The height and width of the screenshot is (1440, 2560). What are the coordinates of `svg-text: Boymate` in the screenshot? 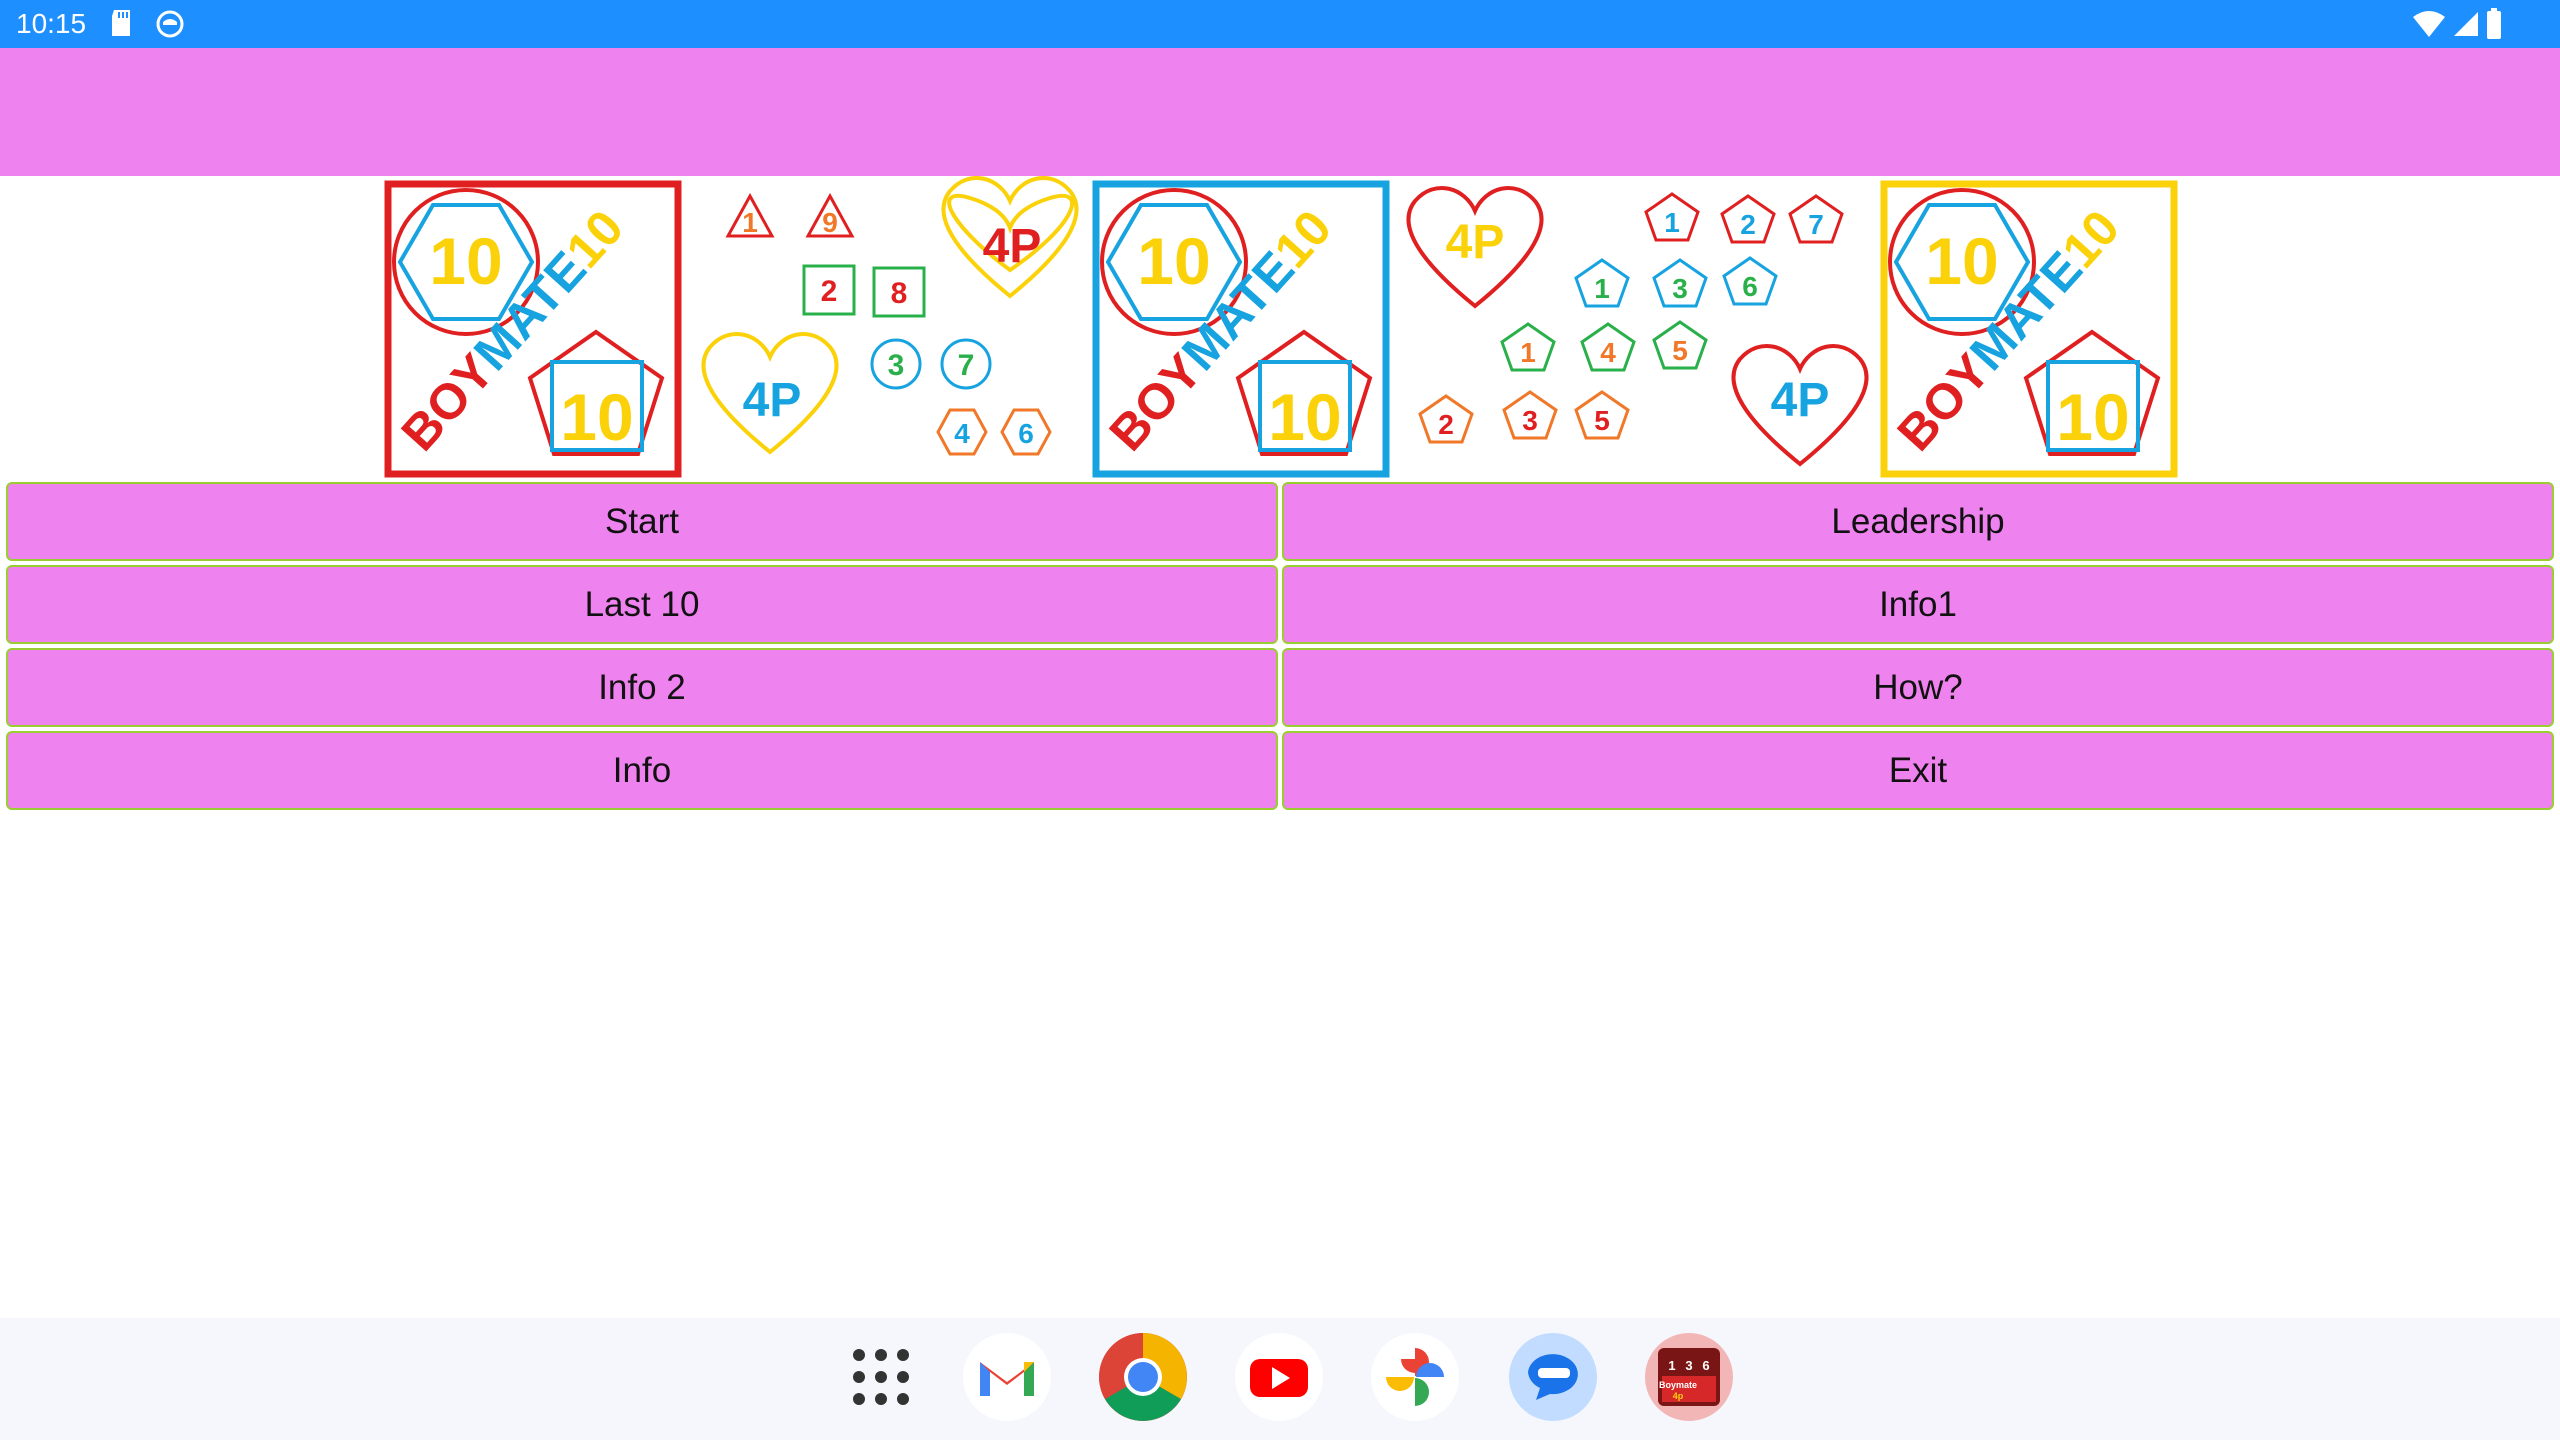 It's located at (1678, 1385).